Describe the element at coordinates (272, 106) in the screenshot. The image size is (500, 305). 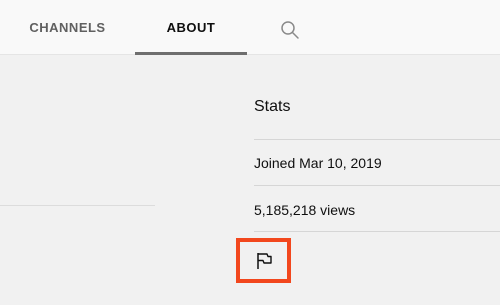
I see `stats-title: Stats` at that location.